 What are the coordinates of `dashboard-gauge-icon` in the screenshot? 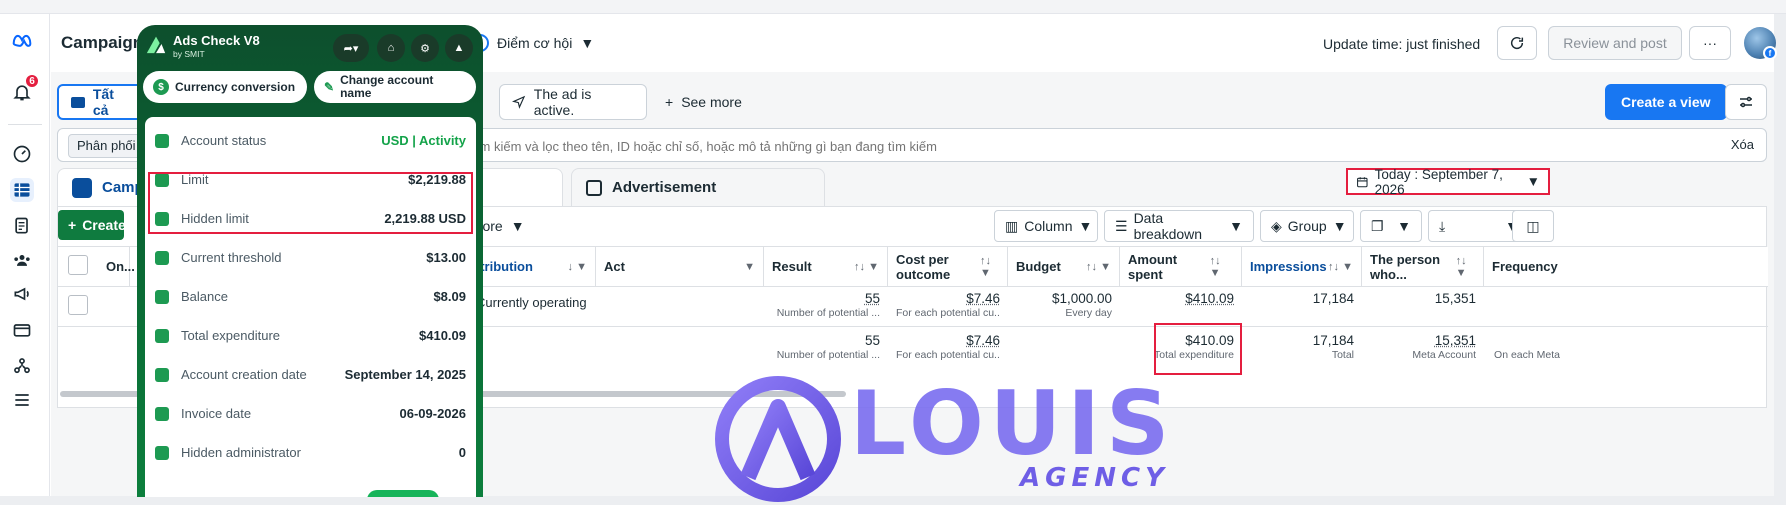 It's located at (22, 154).